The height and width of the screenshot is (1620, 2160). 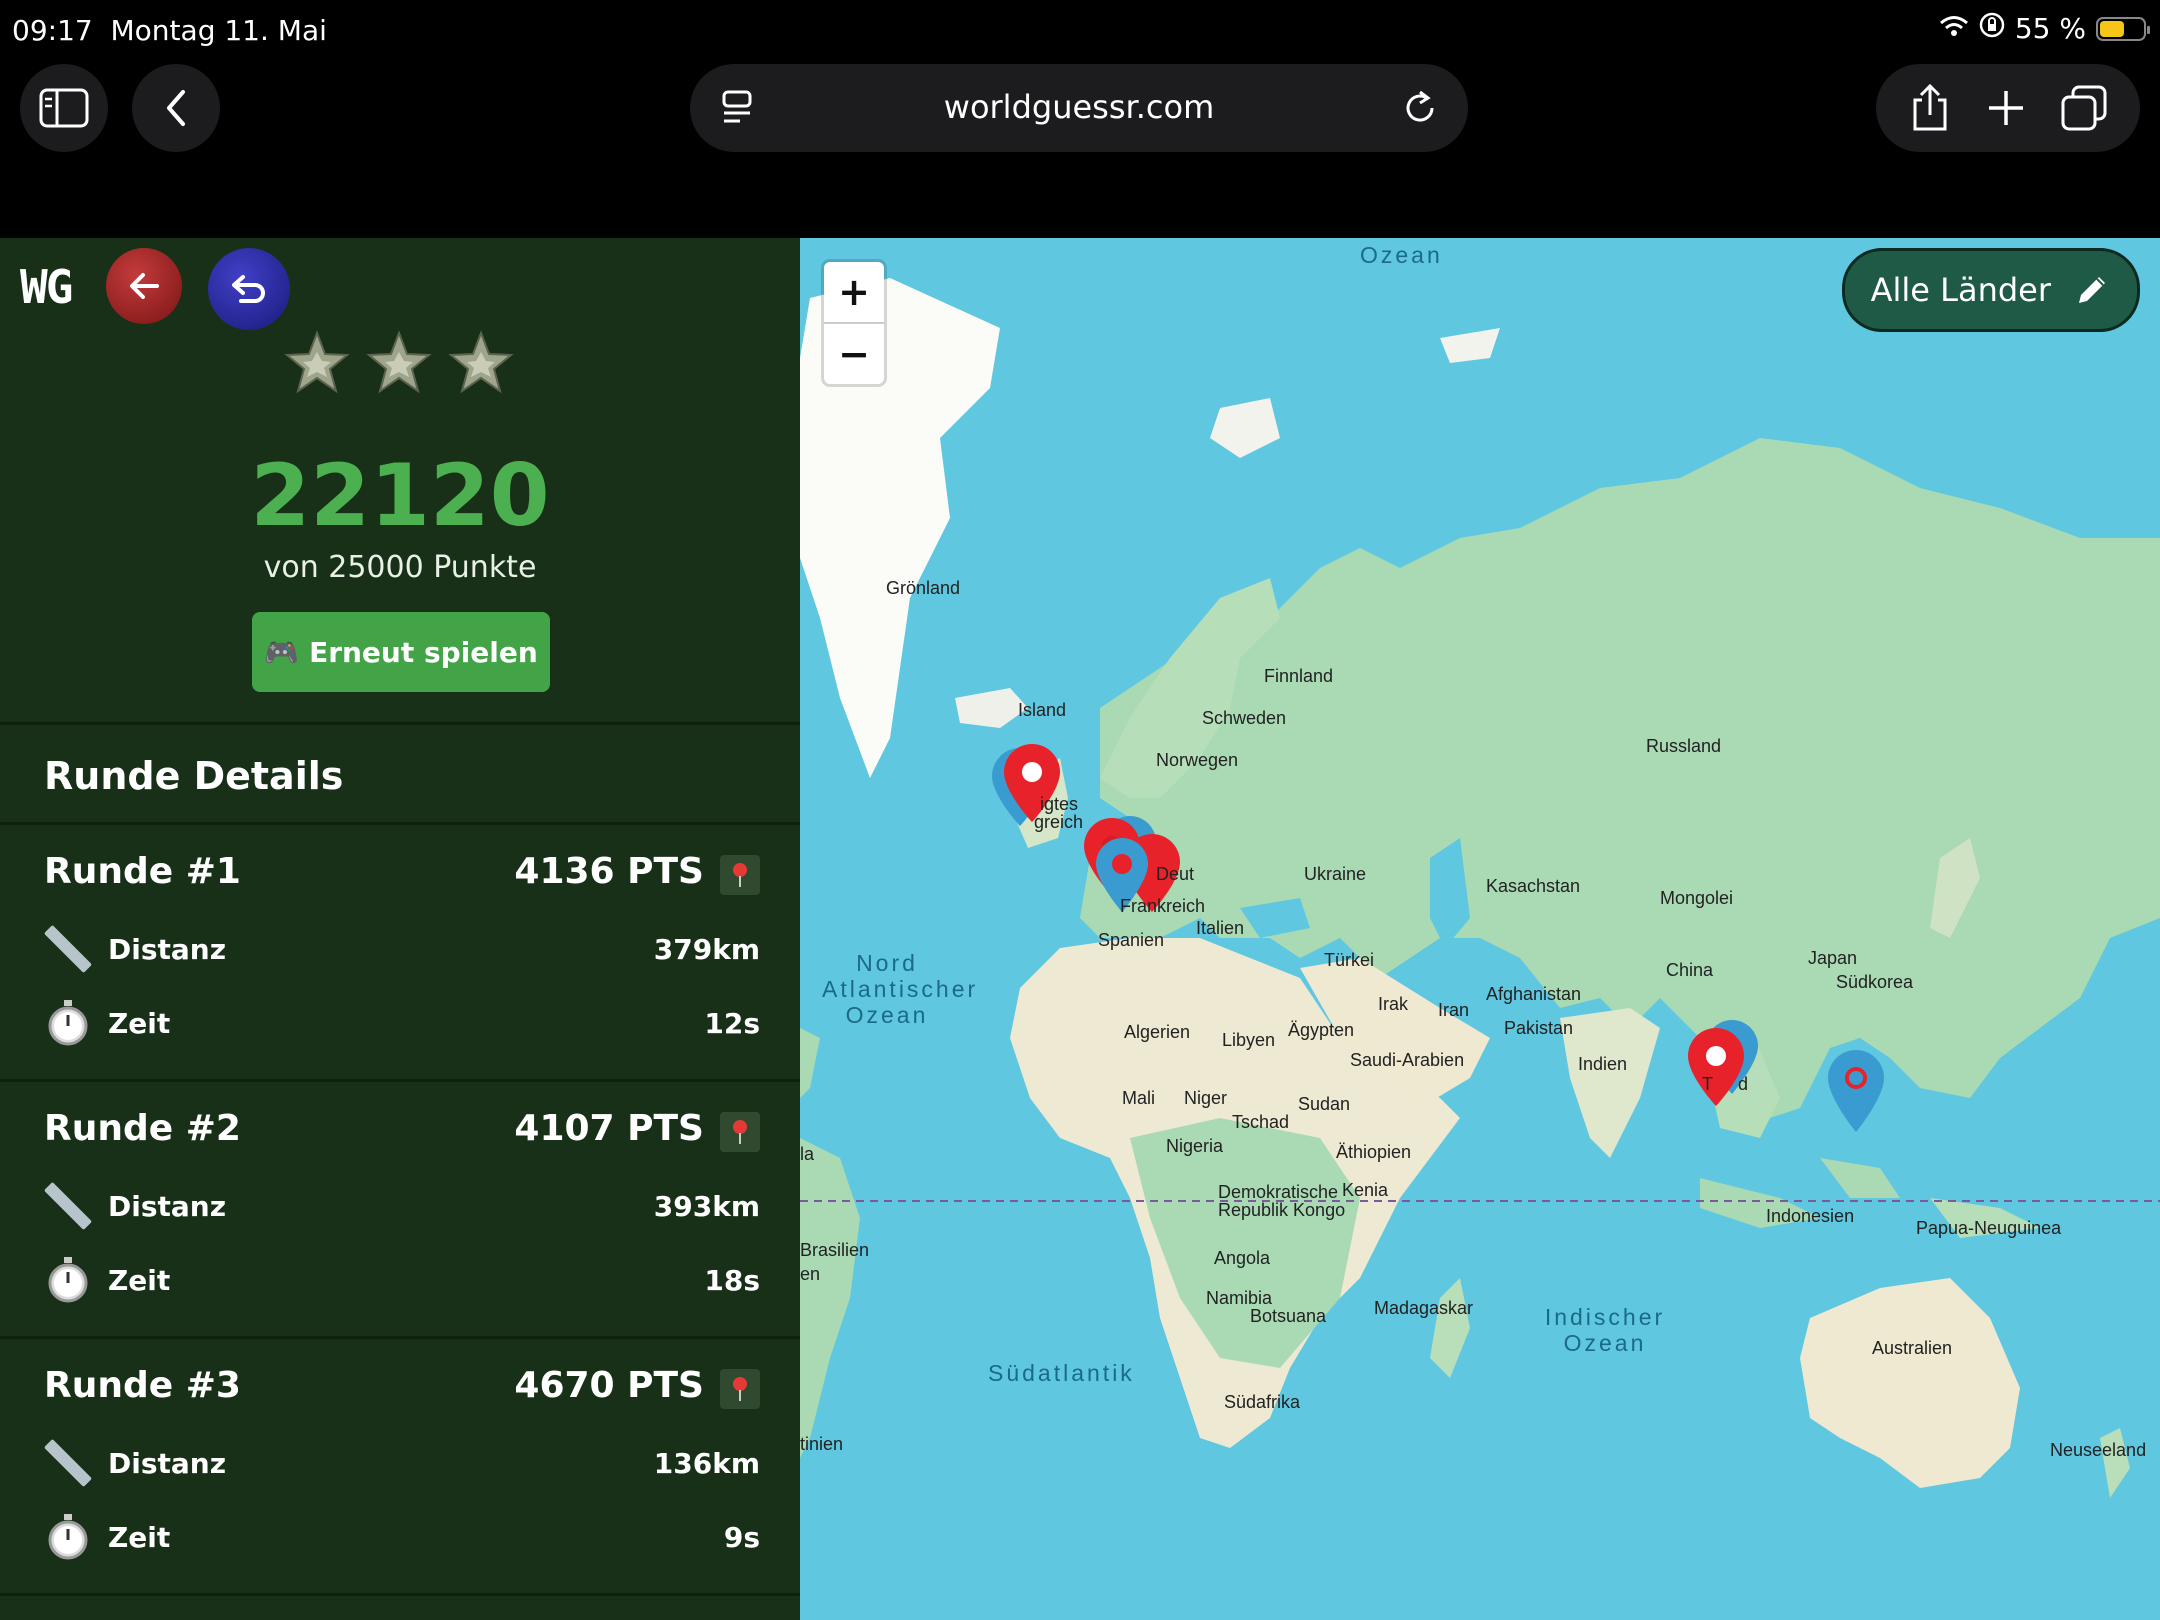 I want to click on country-label: Irak, so click(x=1393, y=1004).